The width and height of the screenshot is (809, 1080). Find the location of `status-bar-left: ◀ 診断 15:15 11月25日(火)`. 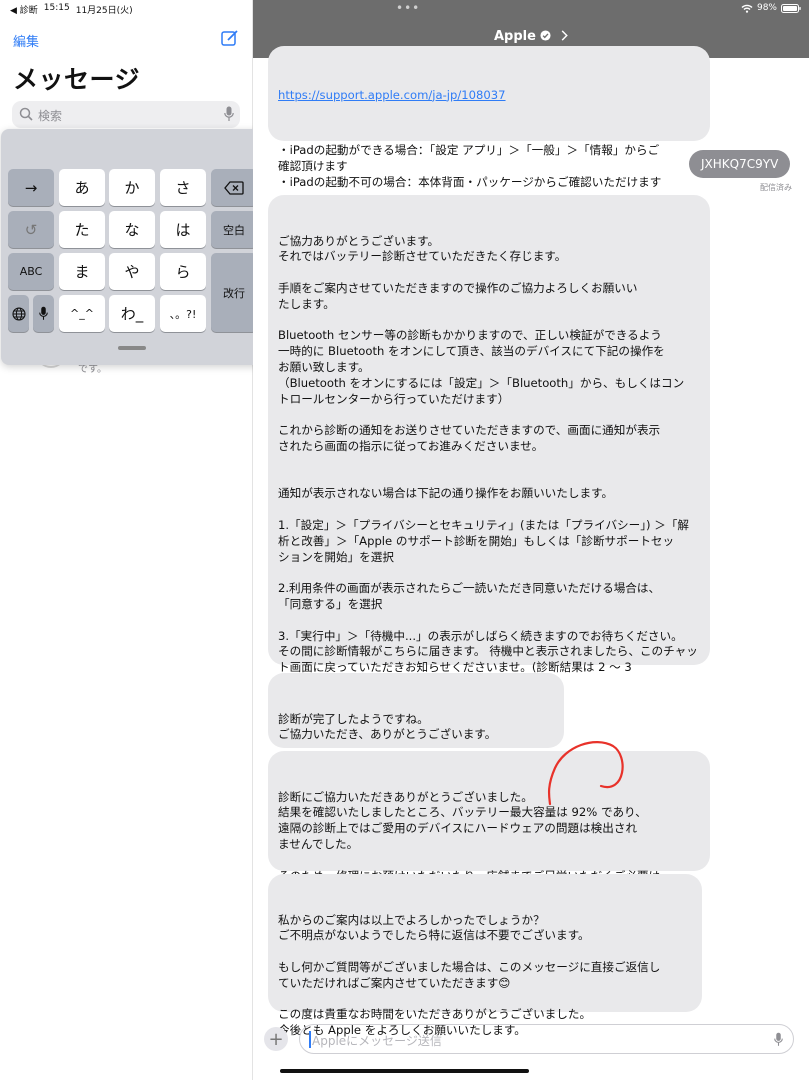

status-bar-left: ◀ 診断 15:15 11月25日(火) is located at coordinates (71, 9).